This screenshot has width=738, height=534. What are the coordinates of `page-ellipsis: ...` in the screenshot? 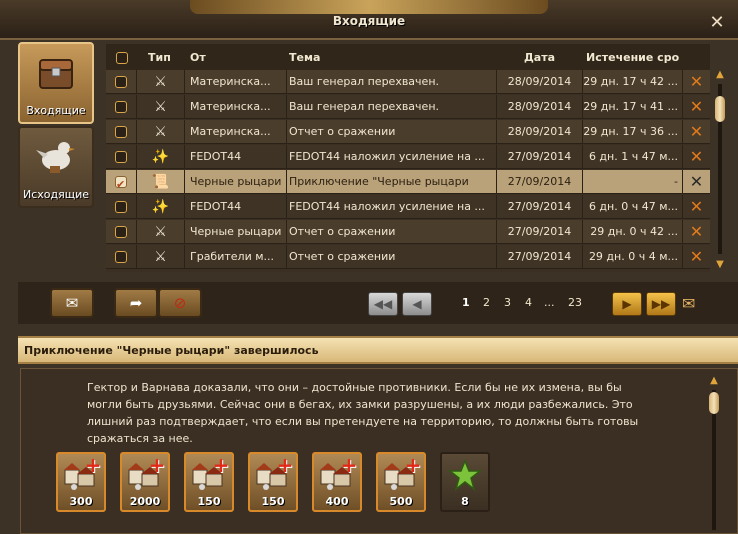 It's located at (549, 302).